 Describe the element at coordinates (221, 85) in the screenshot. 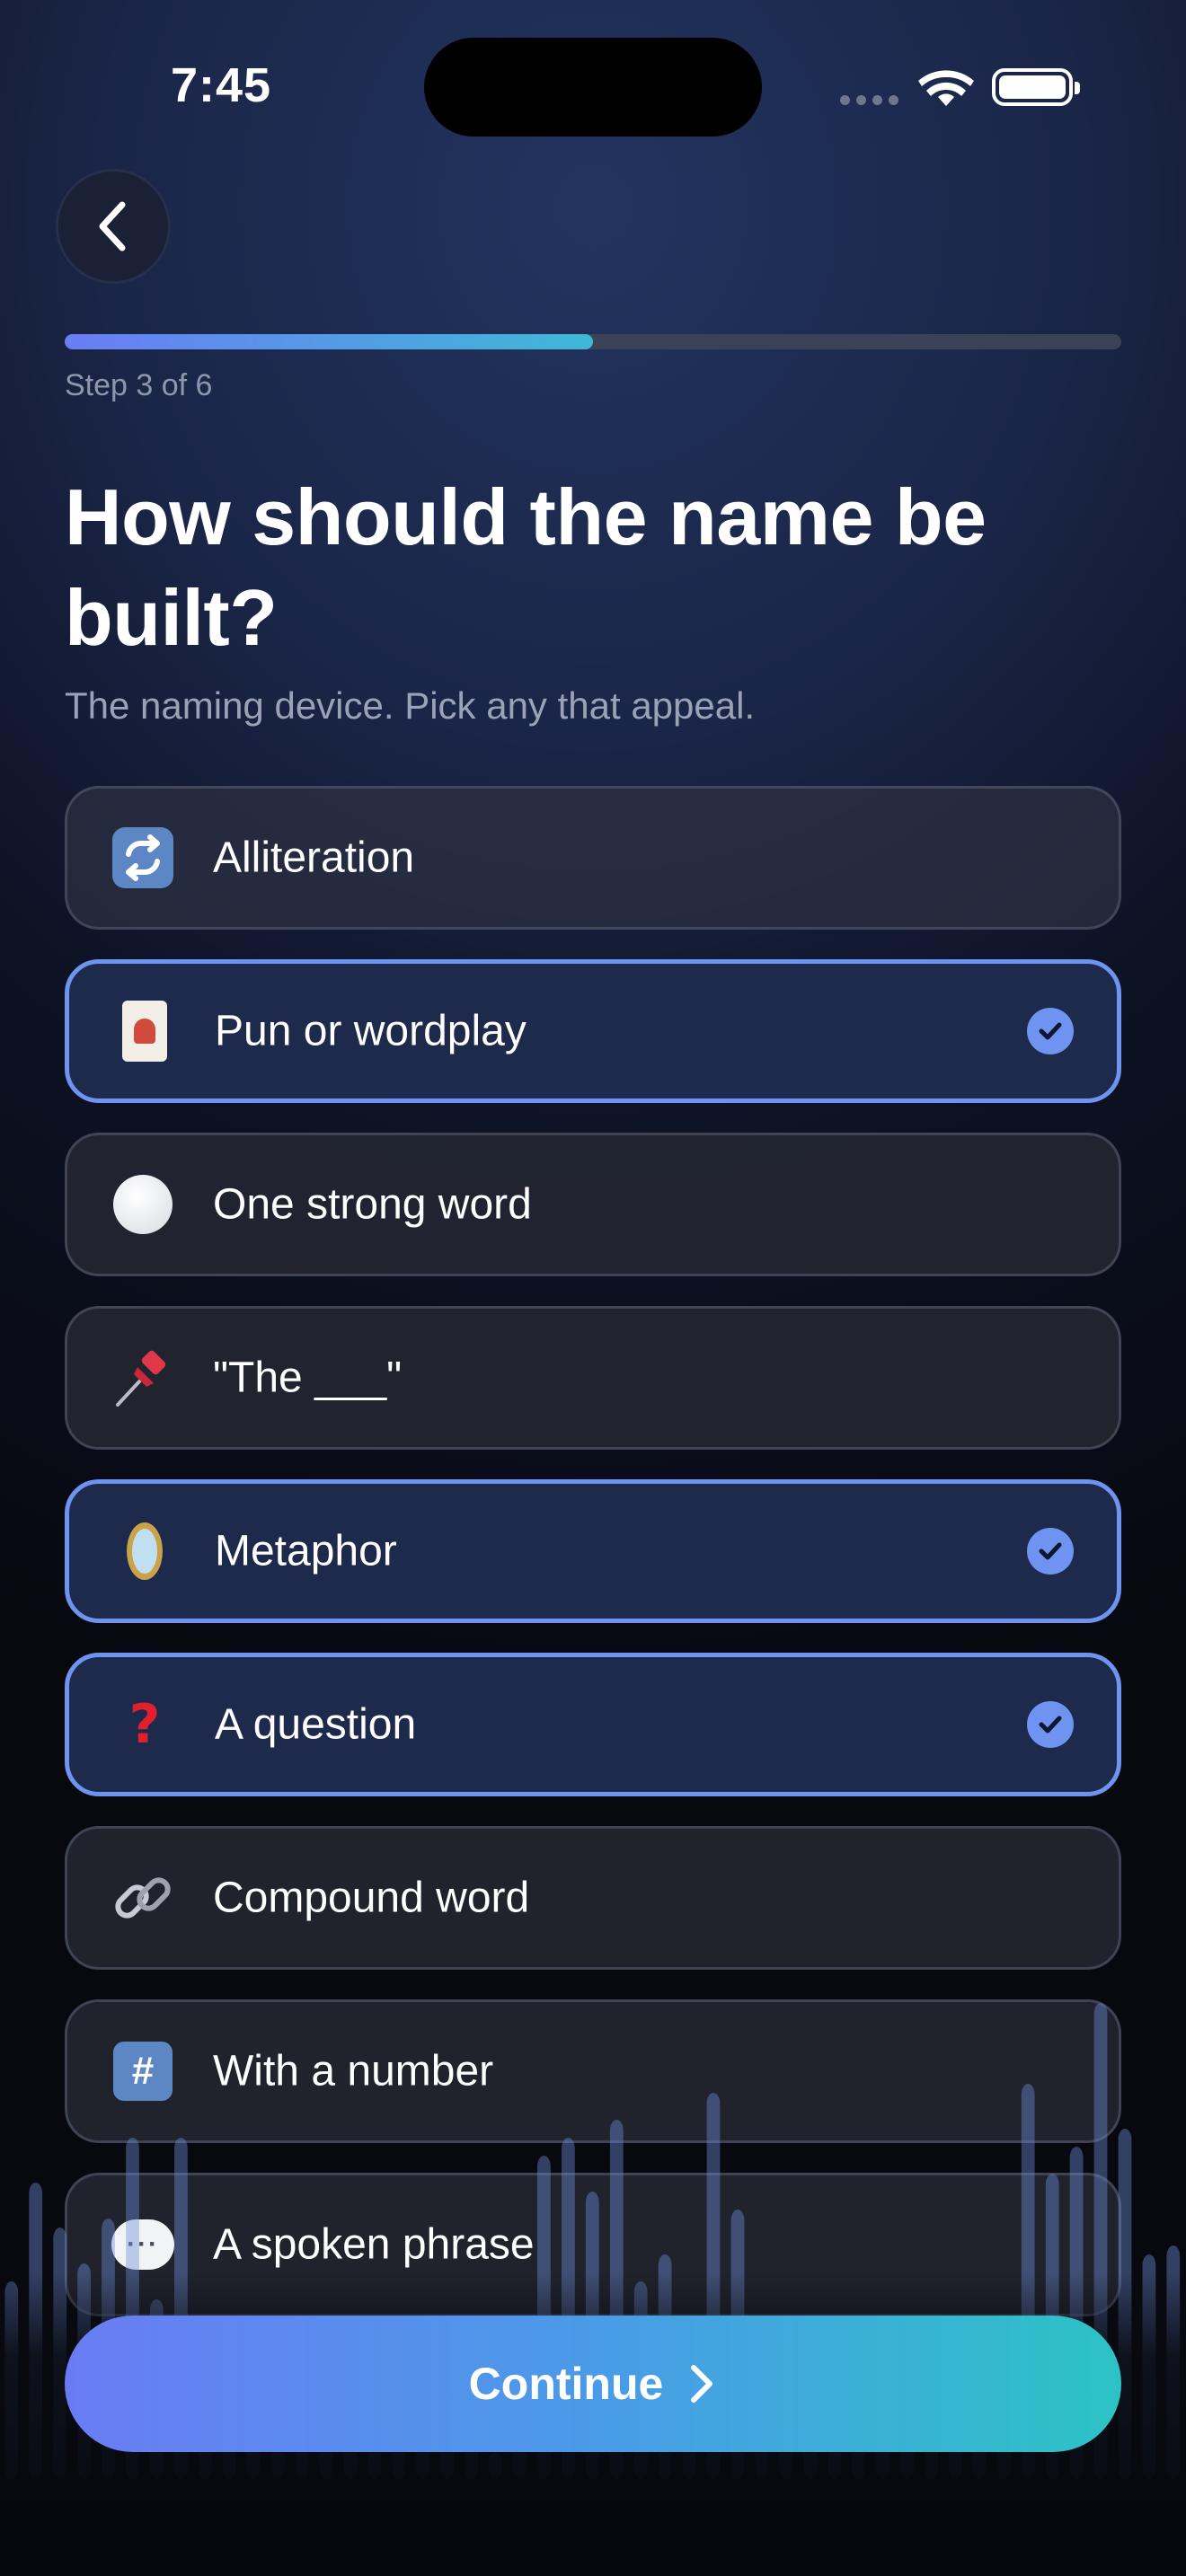

I see `status-time: 7:45` at that location.